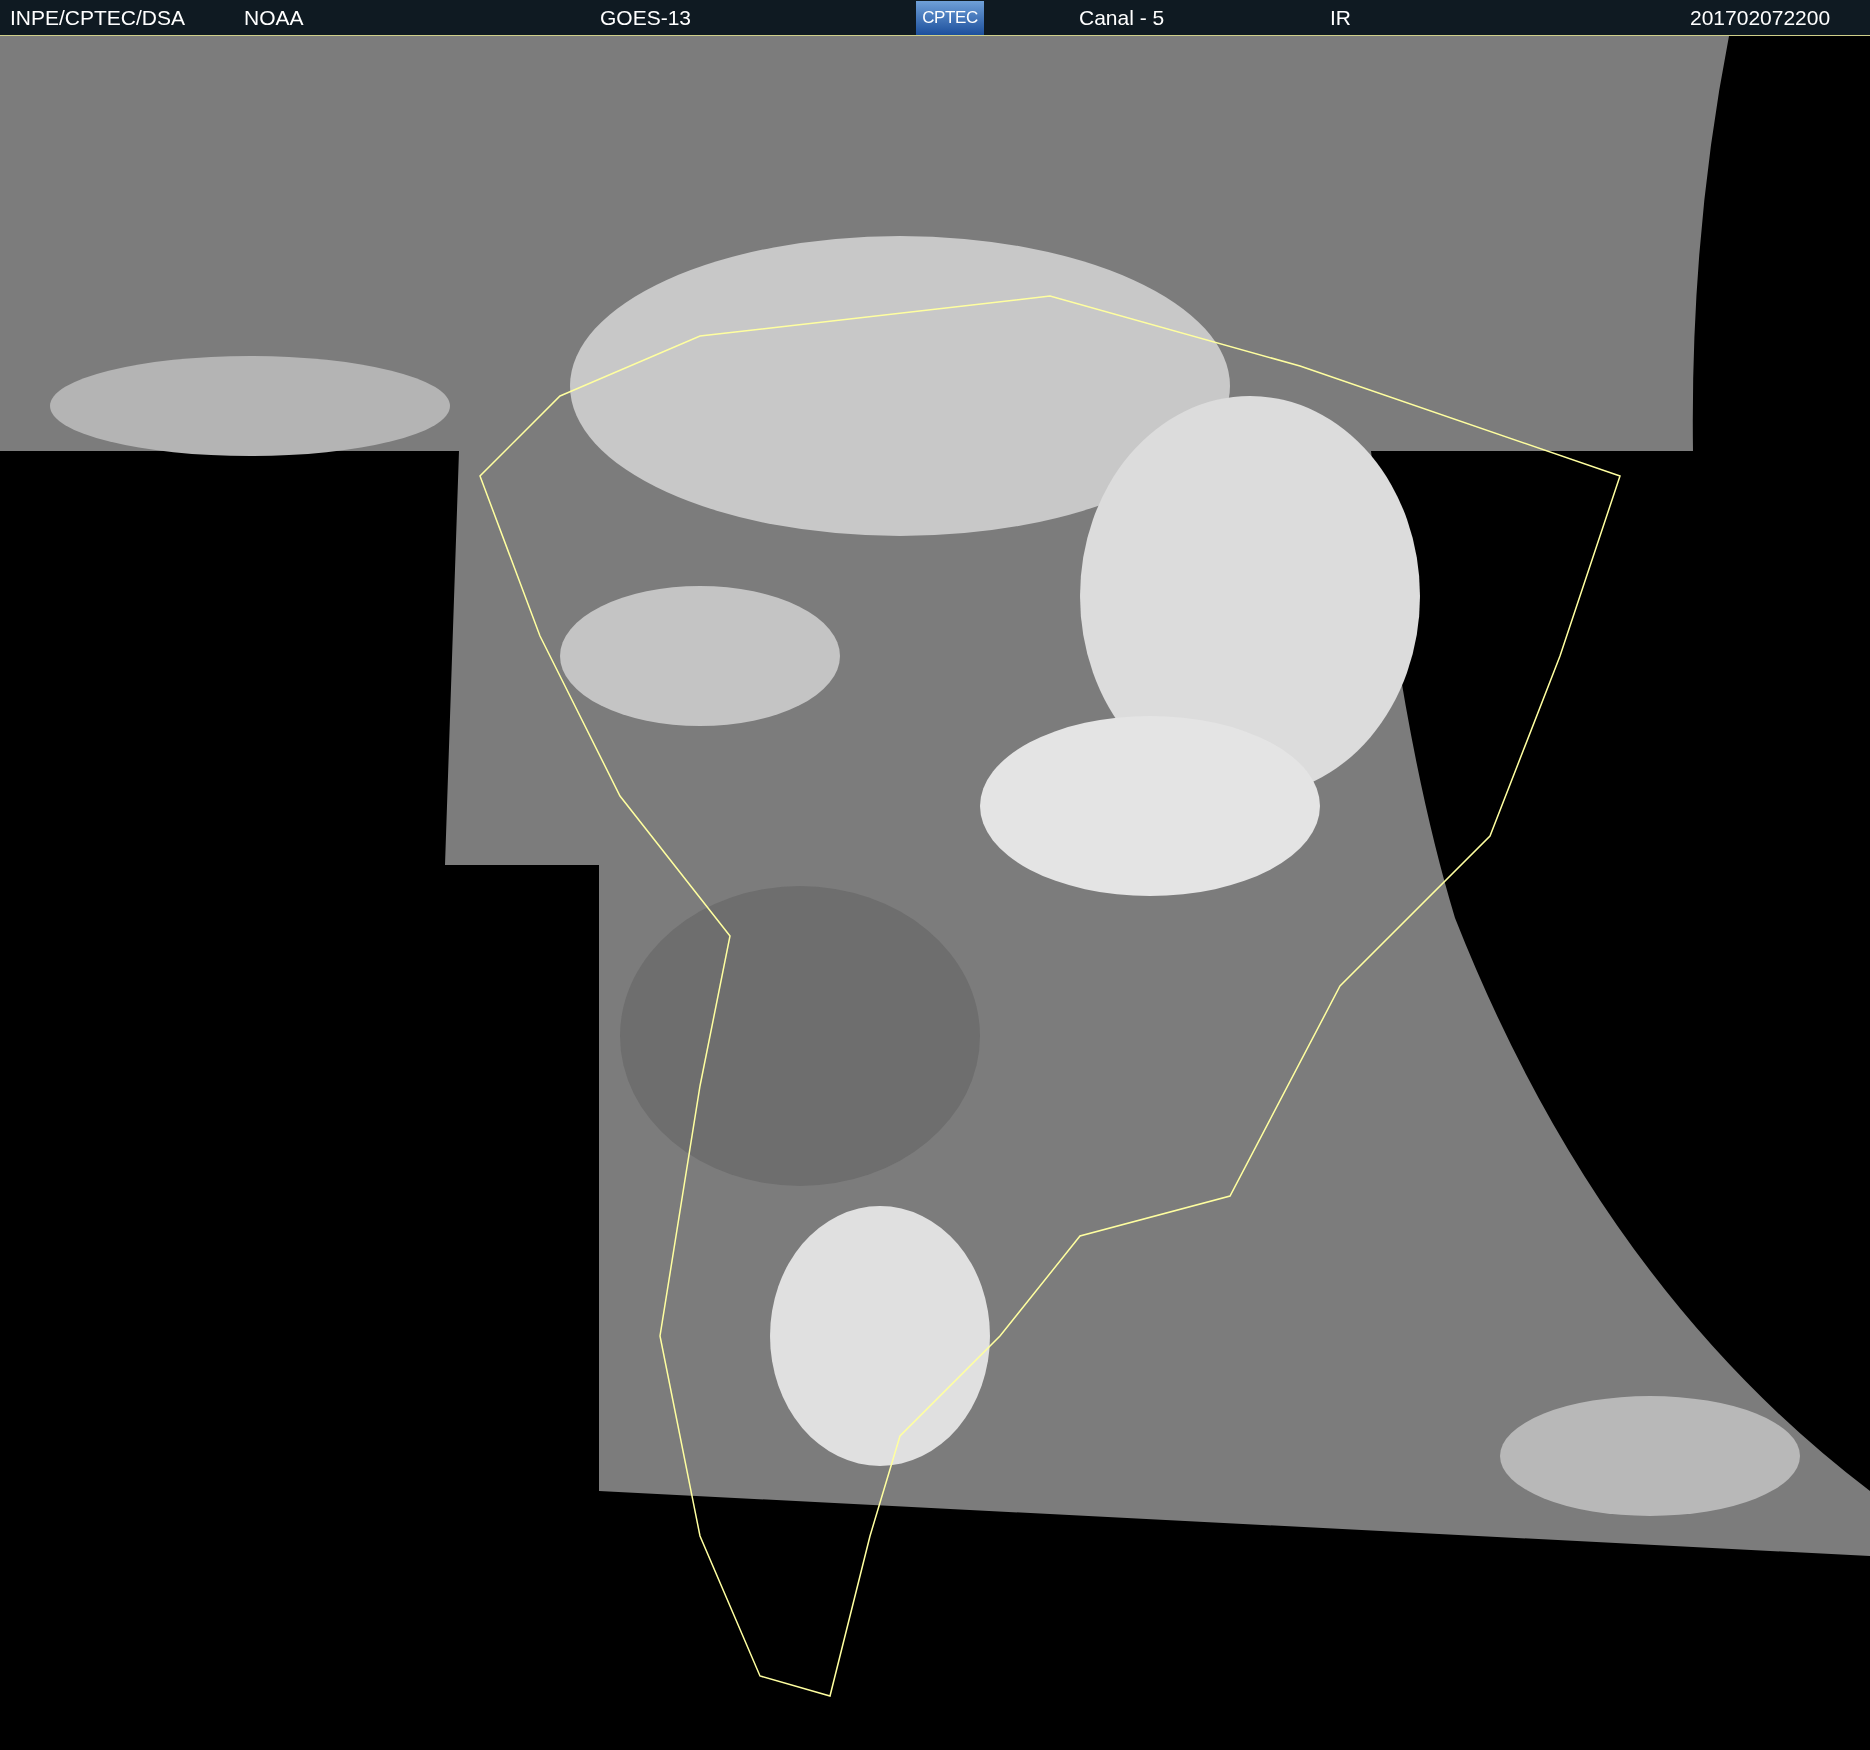 Image resolution: width=1870 pixels, height=1750 pixels. What do you see at coordinates (950, 17) in the screenshot?
I see `logo: CPTEC` at bounding box center [950, 17].